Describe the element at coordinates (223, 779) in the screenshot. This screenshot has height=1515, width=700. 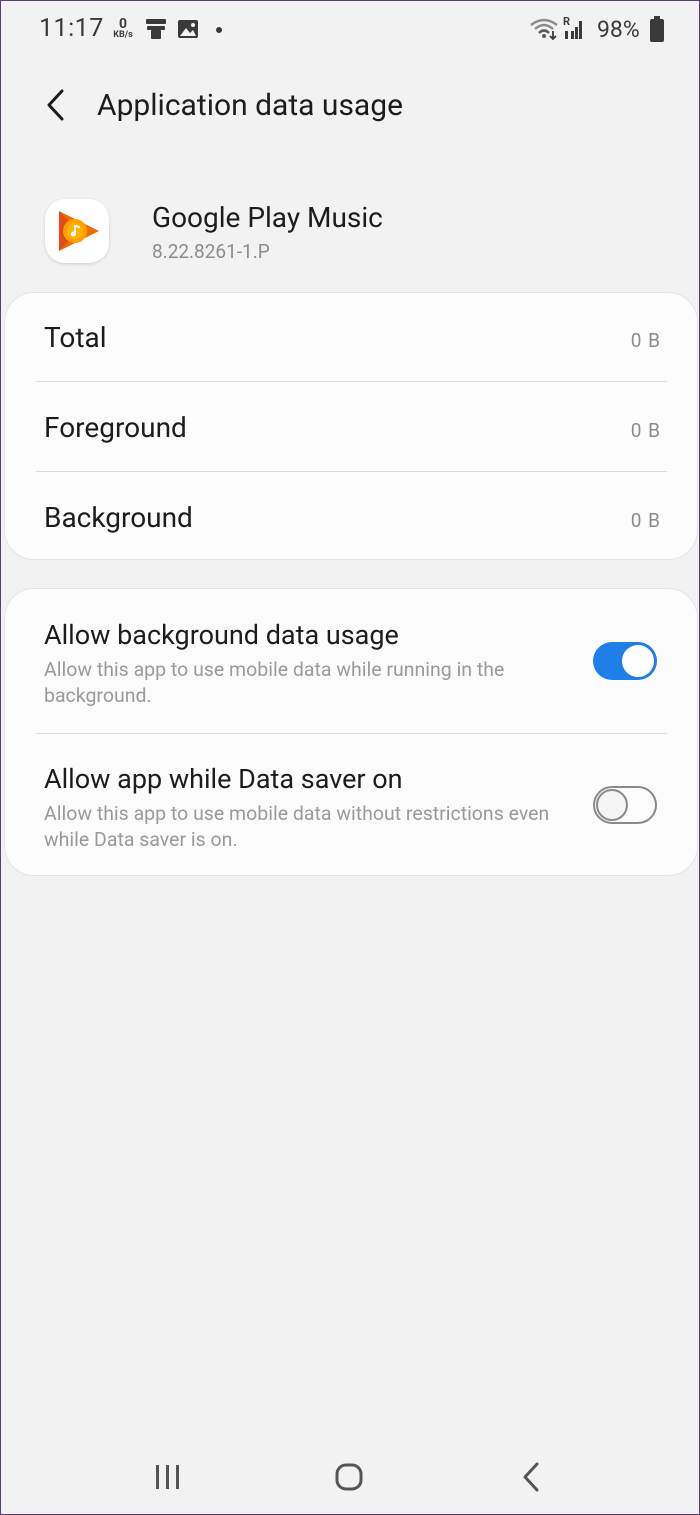
I see `setting-title: Allow app while Data saver on` at that location.